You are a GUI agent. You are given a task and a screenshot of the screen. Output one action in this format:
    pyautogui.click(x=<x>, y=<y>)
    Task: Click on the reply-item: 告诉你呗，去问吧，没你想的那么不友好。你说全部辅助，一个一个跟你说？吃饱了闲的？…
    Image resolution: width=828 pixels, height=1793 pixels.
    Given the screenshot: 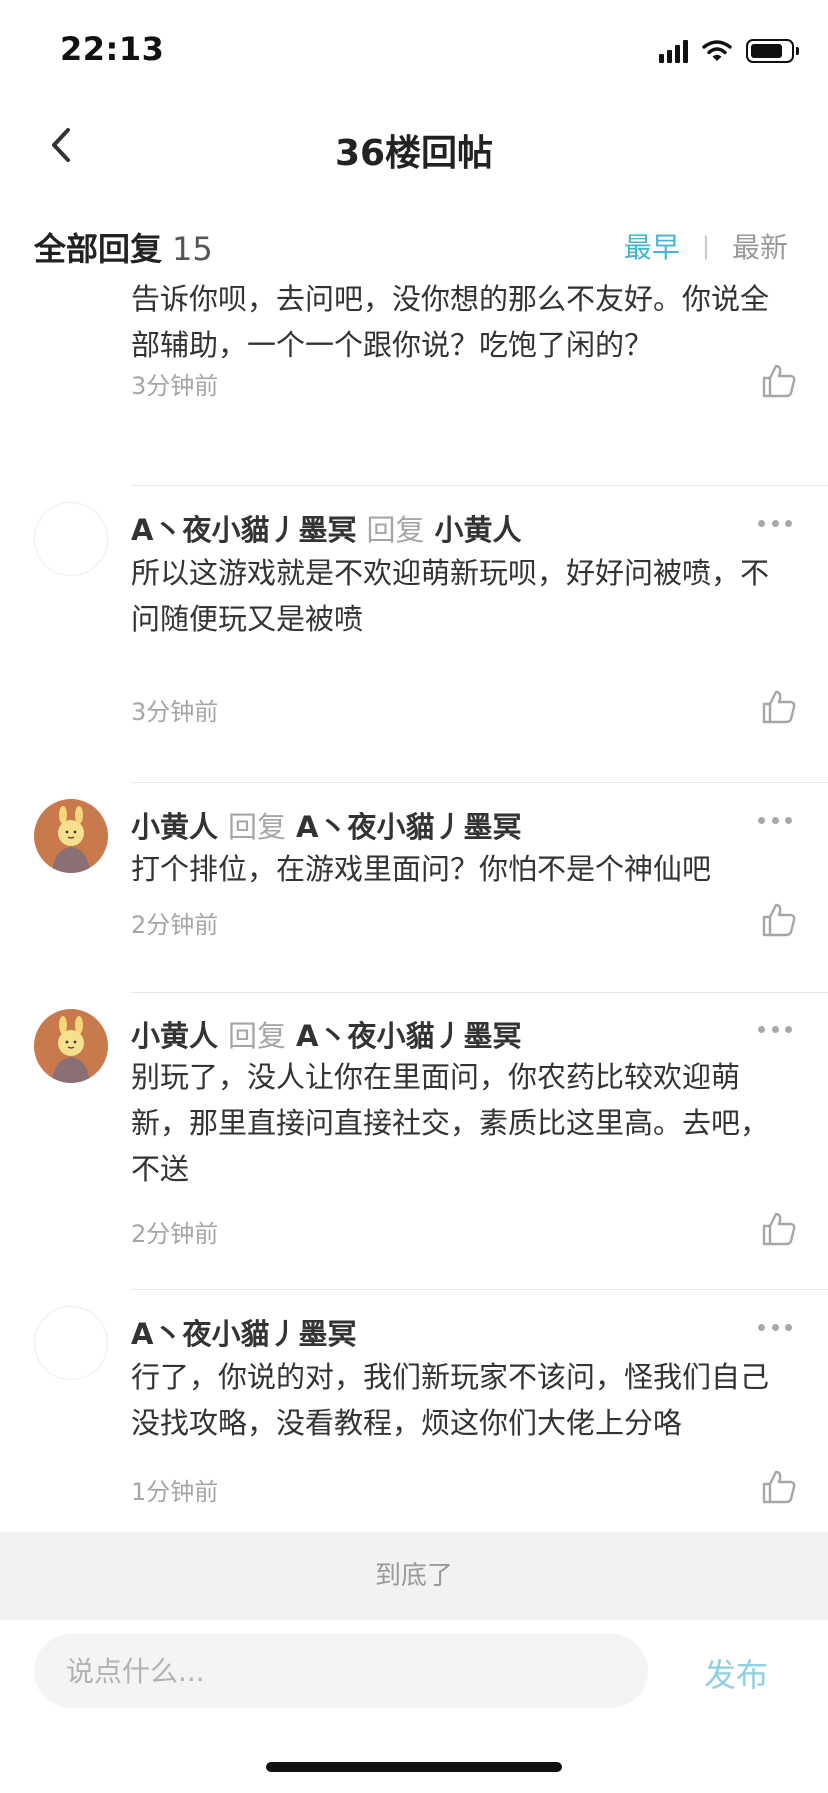 What is the action you would take?
    pyautogui.click(x=414, y=349)
    